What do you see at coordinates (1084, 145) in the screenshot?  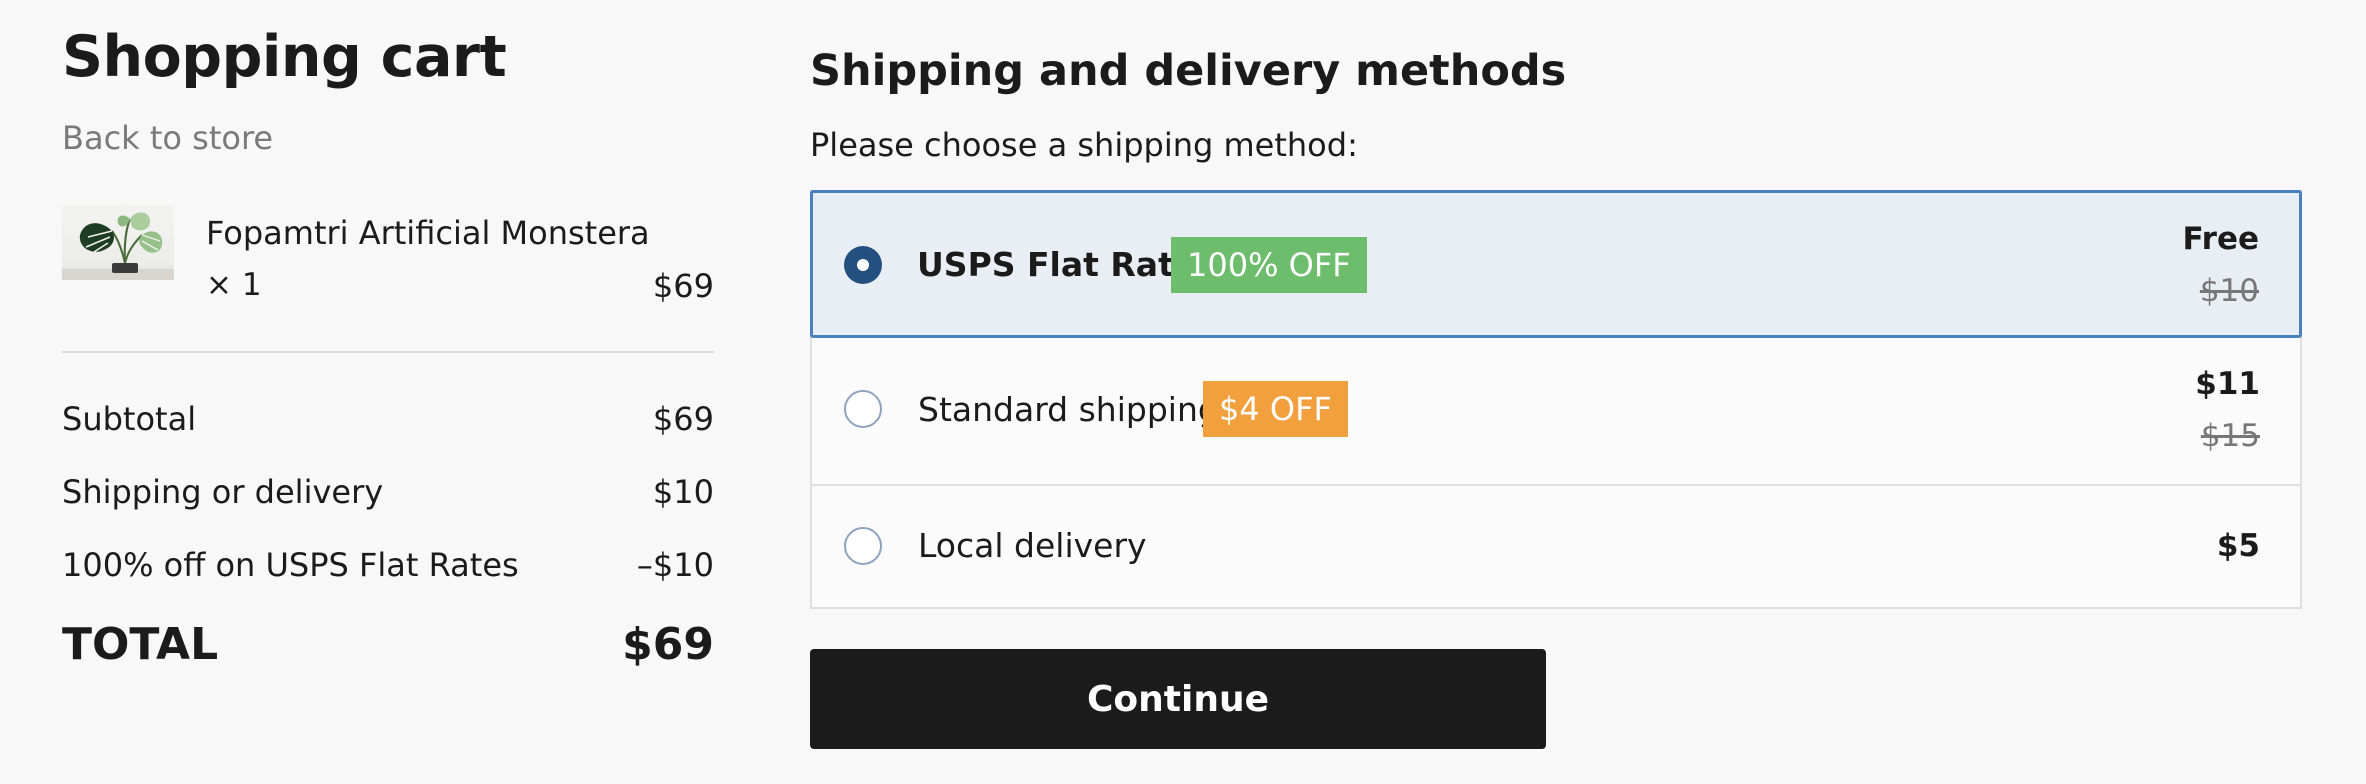 I see `shipping-subtitle: Please choose a shipping method:` at bounding box center [1084, 145].